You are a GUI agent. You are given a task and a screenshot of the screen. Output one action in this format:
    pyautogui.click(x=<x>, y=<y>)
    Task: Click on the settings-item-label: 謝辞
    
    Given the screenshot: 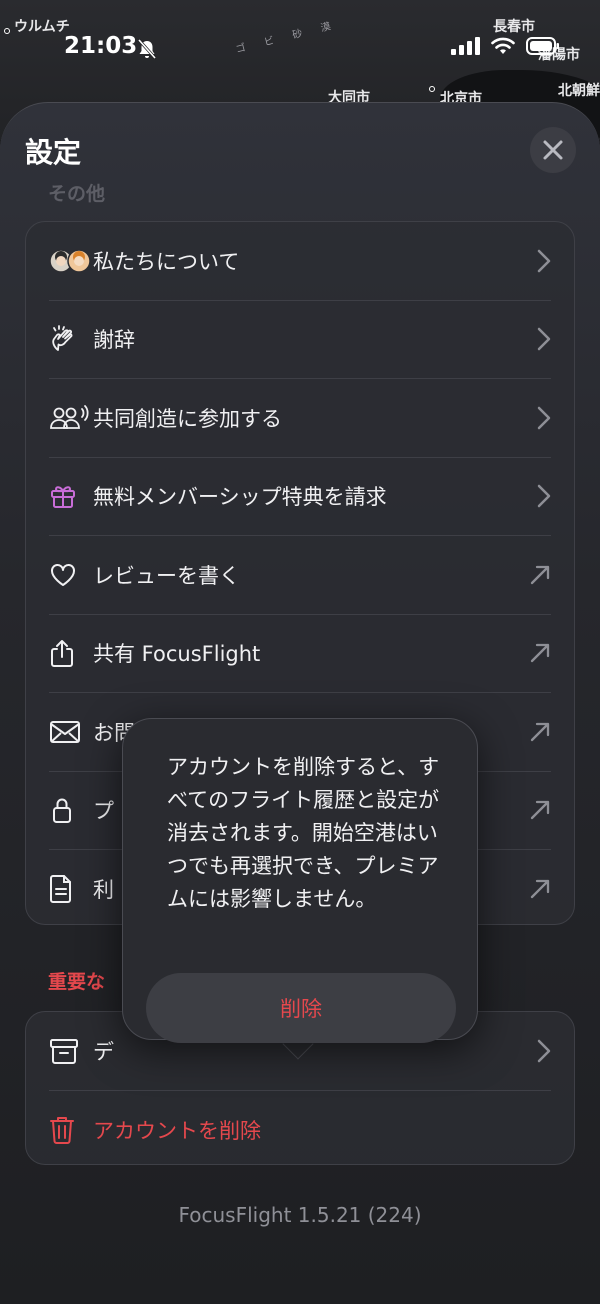 What is the action you would take?
    pyautogui.click(x=114, y=340)
    